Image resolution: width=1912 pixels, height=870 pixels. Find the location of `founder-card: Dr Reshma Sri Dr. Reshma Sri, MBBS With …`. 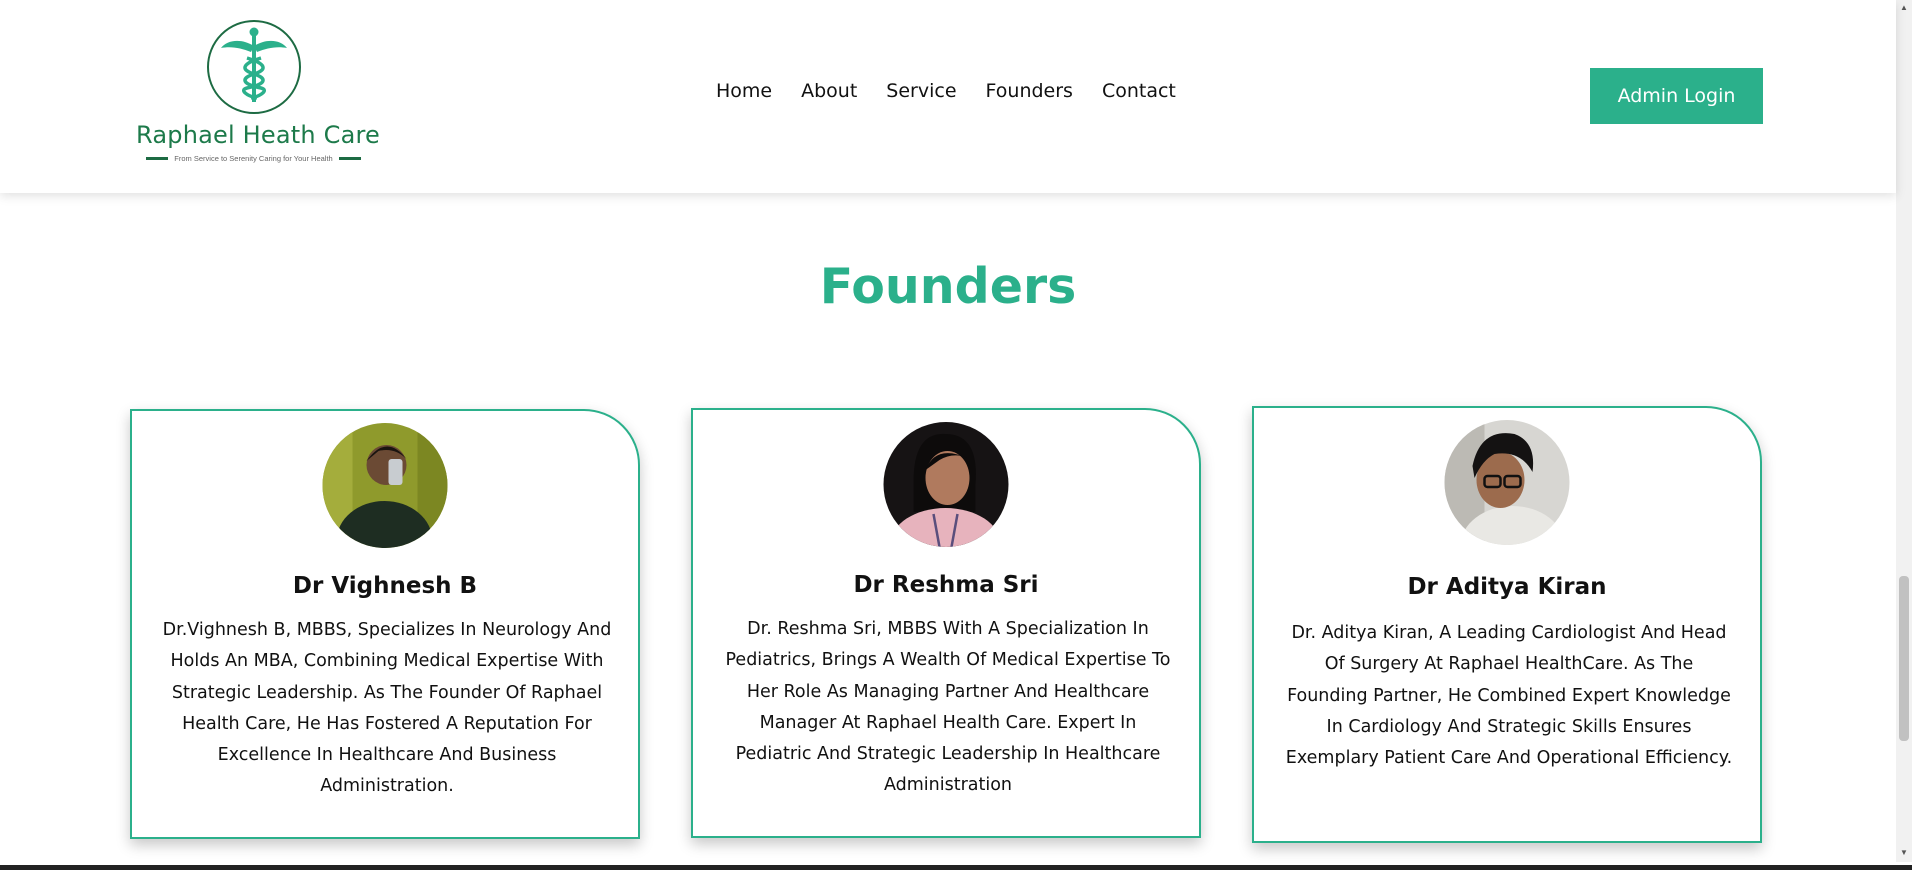

founder-card: Dr Reshma Sri Dr. Reshma Sri, MBBS With … is located at coordinates (946, 623).